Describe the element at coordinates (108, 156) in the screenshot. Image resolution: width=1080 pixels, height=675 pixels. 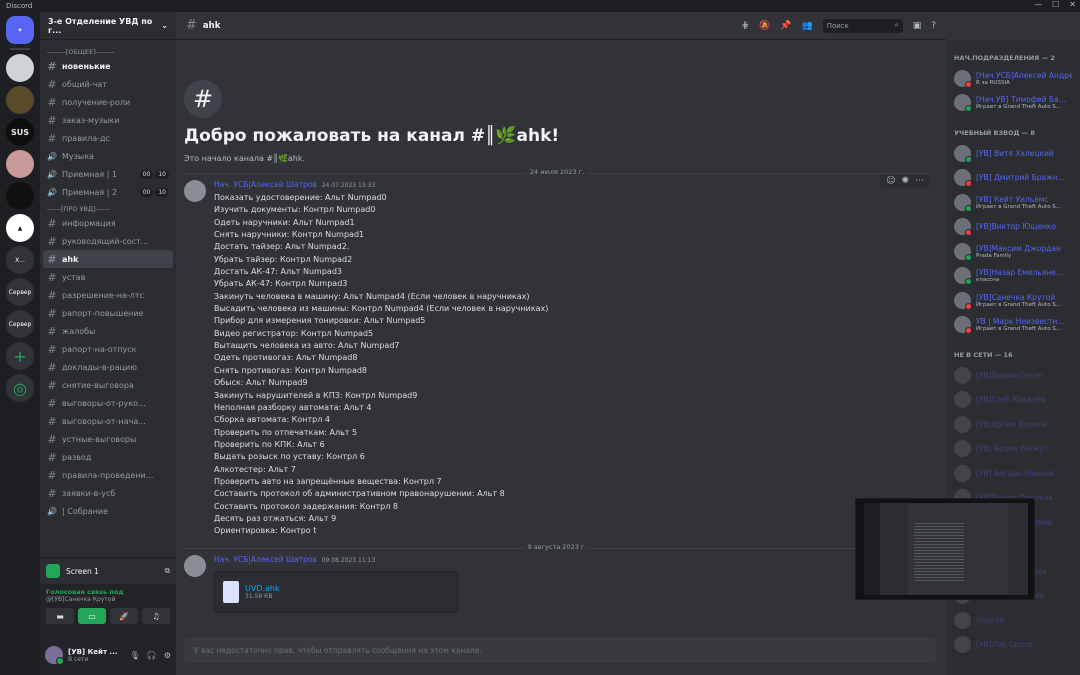
I see `channel-item: 🔊 Музыка` at that location.